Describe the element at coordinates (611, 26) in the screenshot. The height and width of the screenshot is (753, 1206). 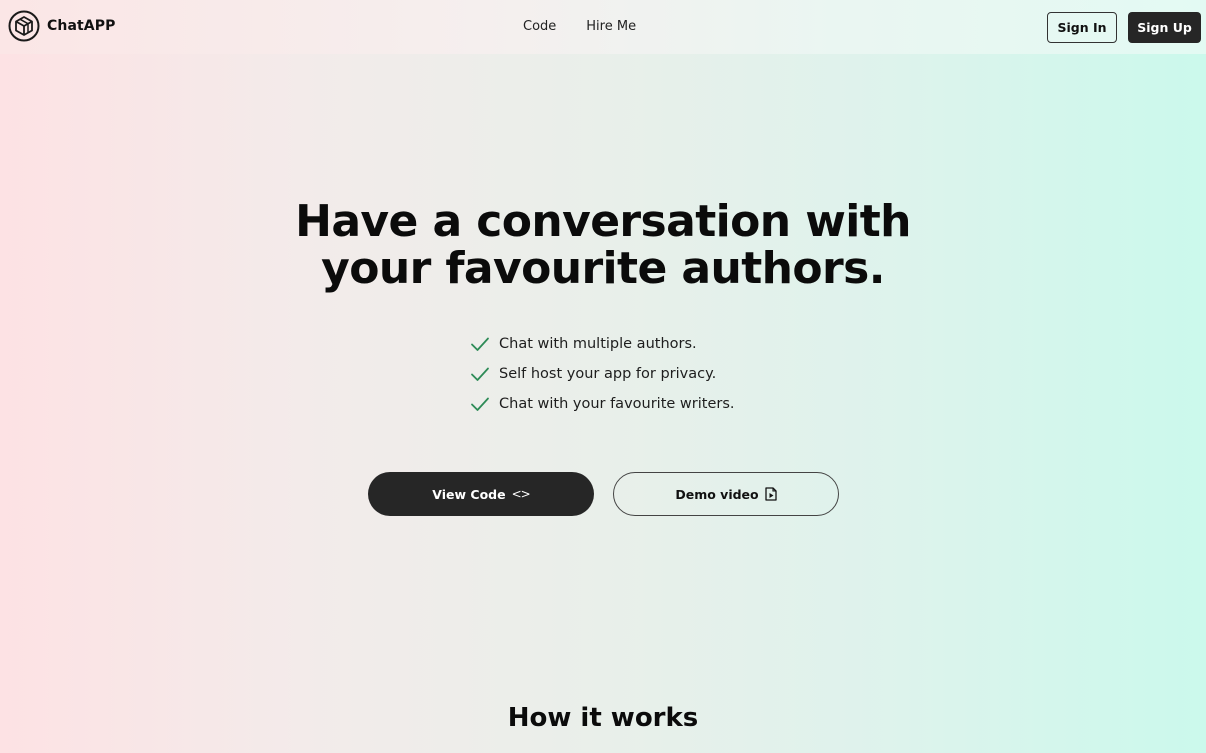
I see `nav-link-hire-me: Hire Me` at that location.